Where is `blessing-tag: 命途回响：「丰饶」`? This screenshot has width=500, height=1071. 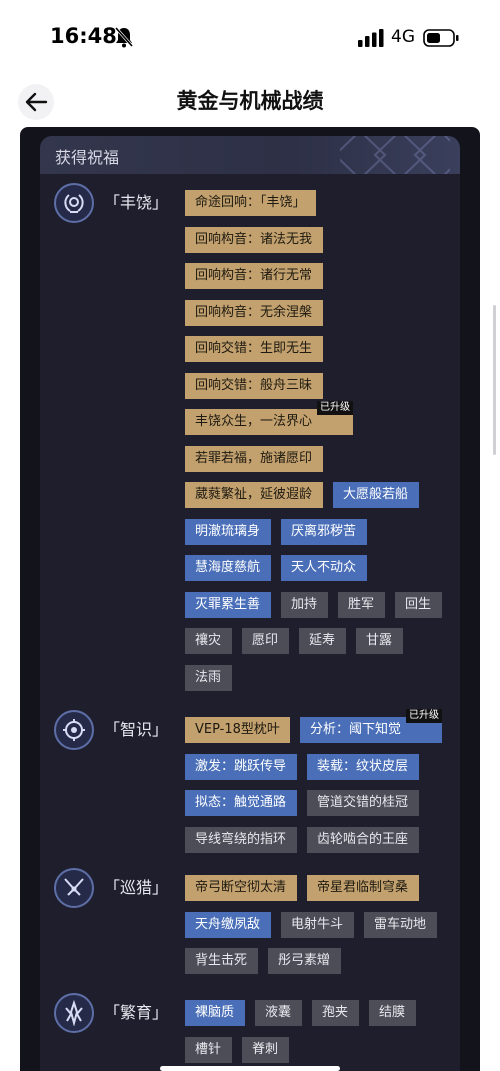
blessing-tag: 命途回响：「丰饶」 is located at coordinates (250, 203).